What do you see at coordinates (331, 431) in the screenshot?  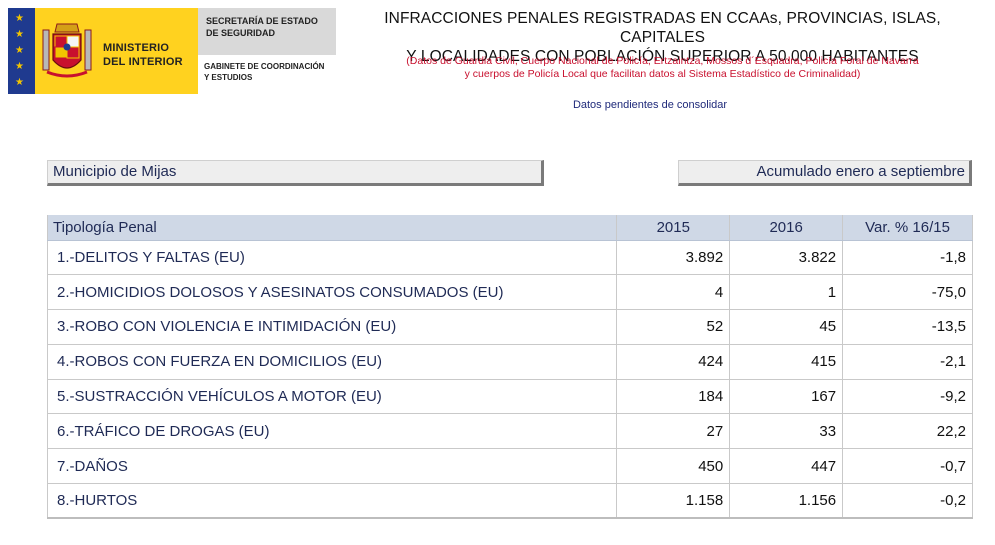 I see `row-category: 6.-TRÁFICO DE DROGAS (EU)` at bounding box center [331, 431].